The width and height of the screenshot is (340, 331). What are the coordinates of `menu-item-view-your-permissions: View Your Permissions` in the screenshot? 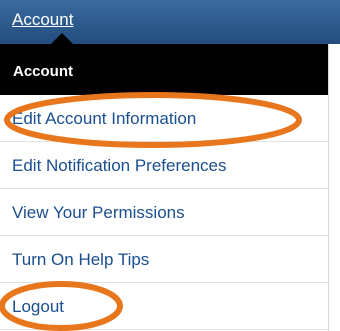 It's located at (164, 212).